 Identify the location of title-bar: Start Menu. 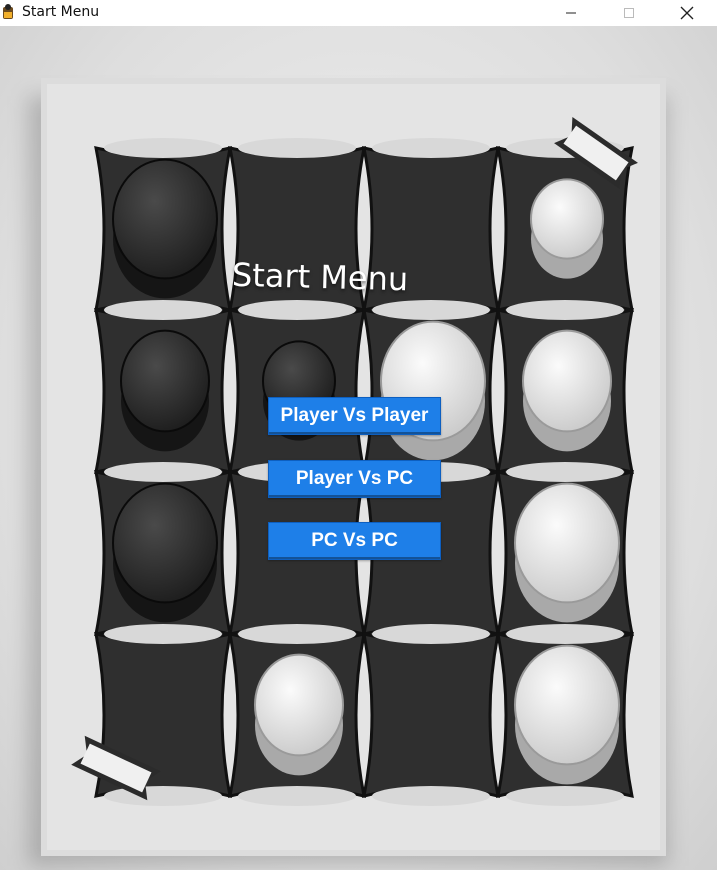
(358, 13).